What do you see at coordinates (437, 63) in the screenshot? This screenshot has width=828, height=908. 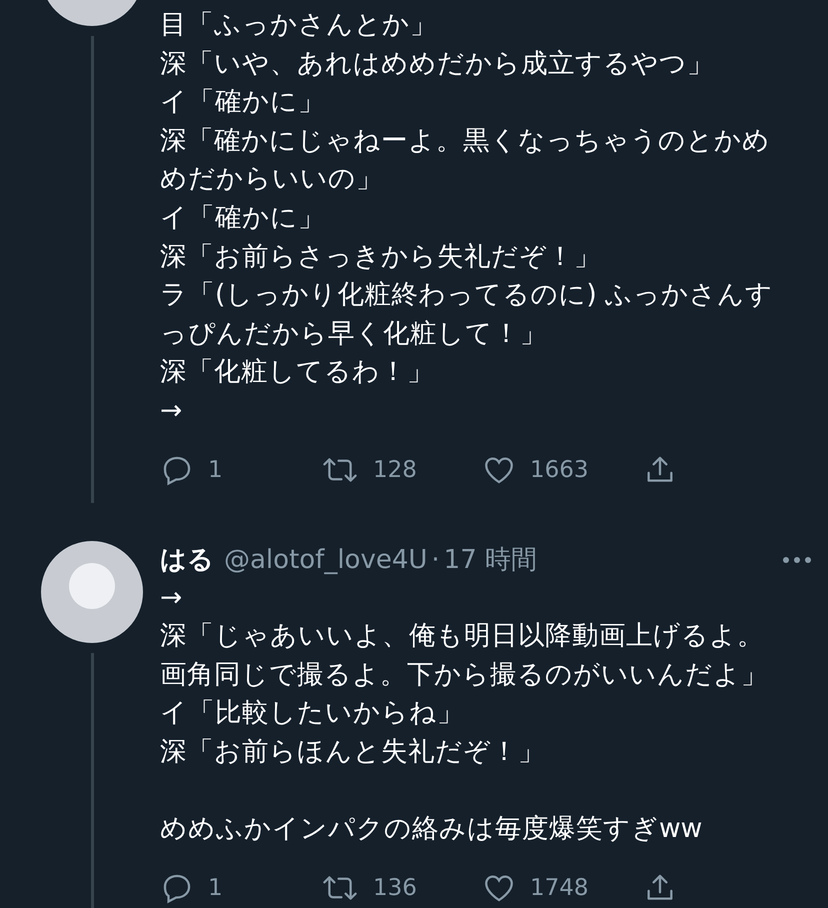 I see `tweet-text-line: 深「いや、あれはめめだから成立するやつ」` at bounding box center [437, 63].